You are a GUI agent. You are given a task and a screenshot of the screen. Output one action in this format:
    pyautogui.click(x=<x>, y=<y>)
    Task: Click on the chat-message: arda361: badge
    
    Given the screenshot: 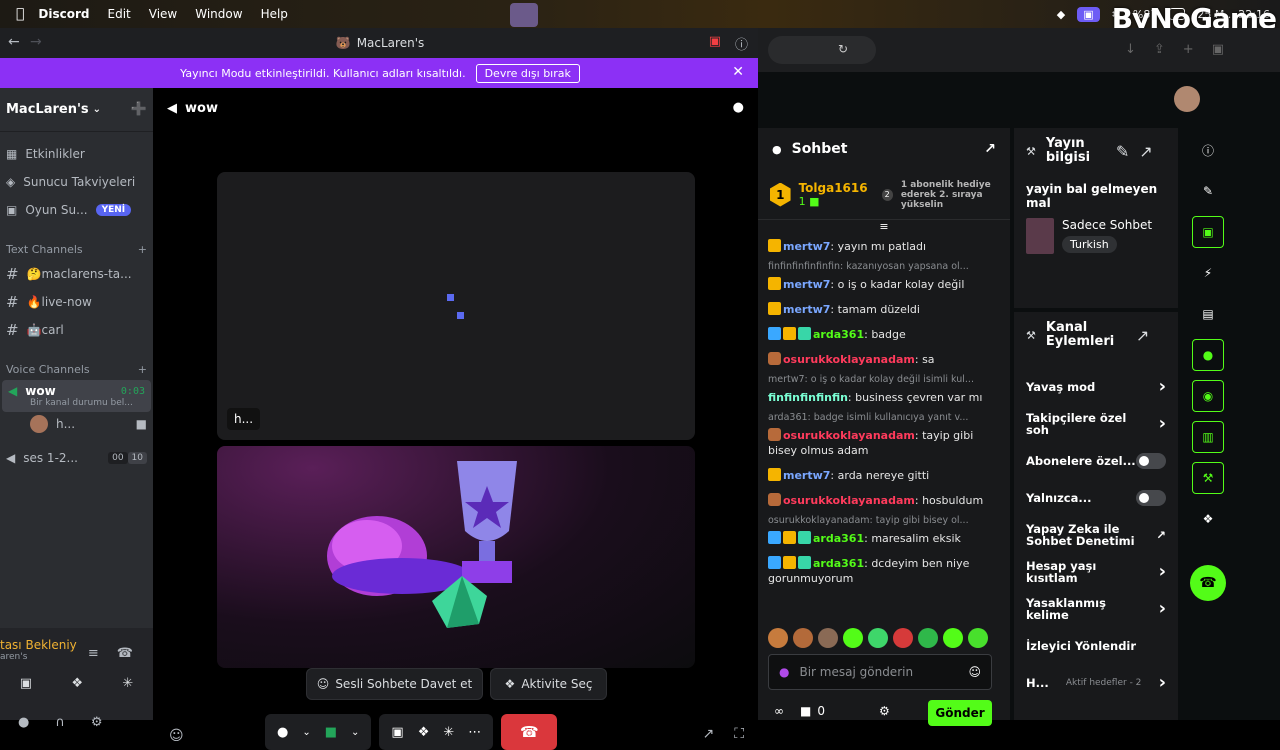 What is the action you would take?
    pyautogui.click(x=884, y=334)
    